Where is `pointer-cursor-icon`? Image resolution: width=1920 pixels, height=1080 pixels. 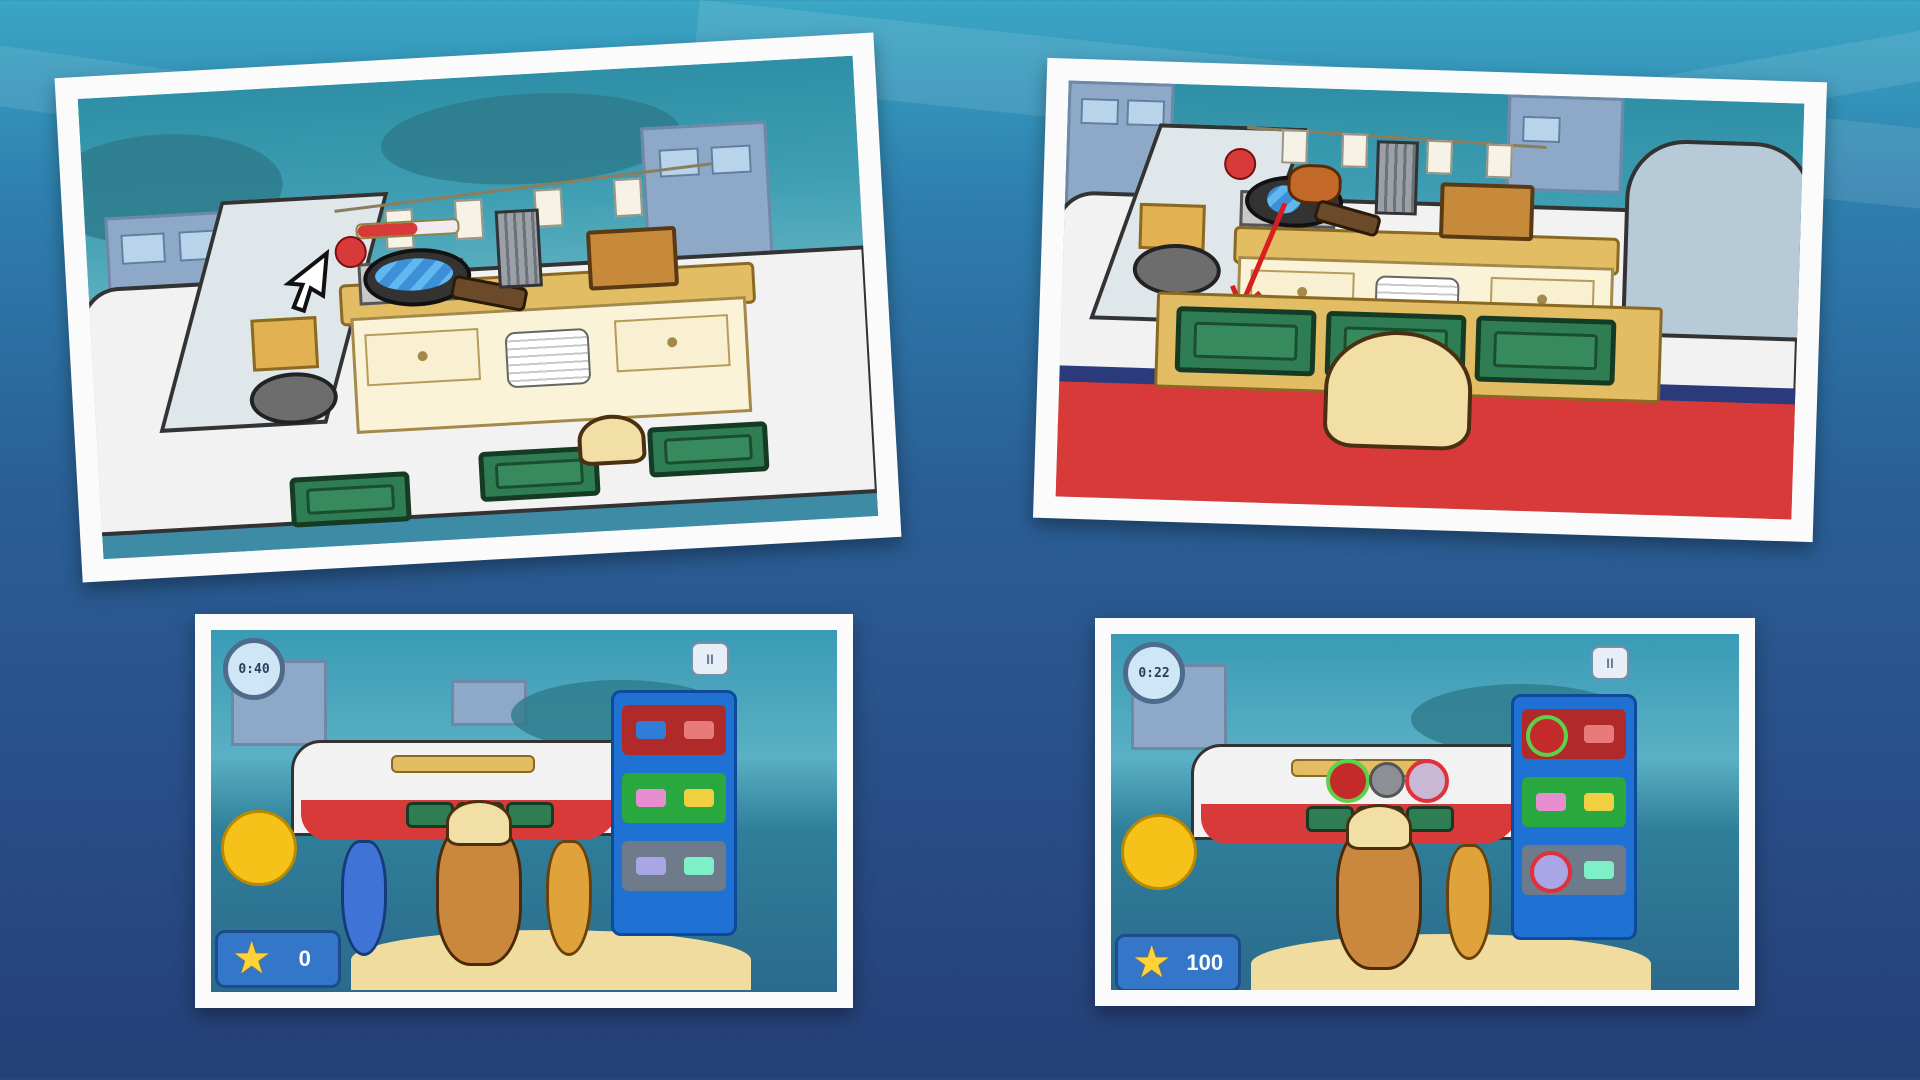
pointer-cursor-icon is located at coordinates (306, 281).